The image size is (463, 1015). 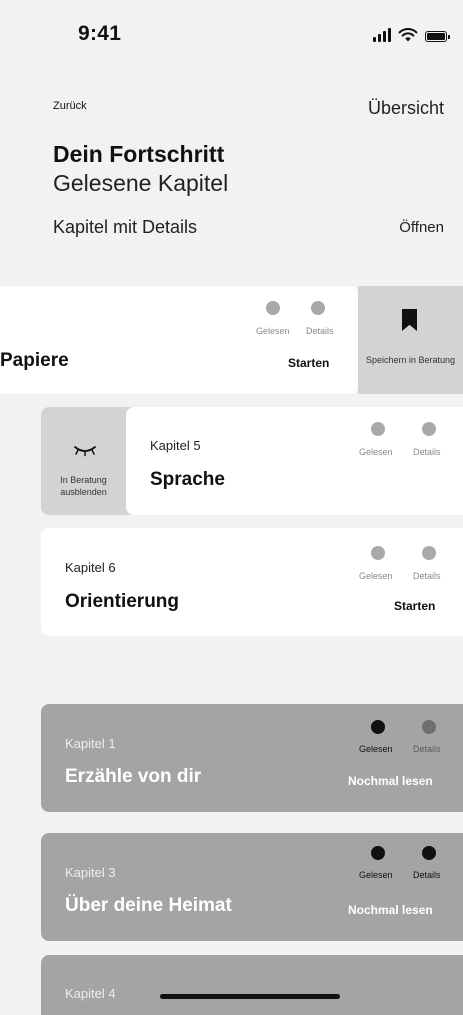 I want to click on chapter-title: Papiere, so click(x=34, y=360).